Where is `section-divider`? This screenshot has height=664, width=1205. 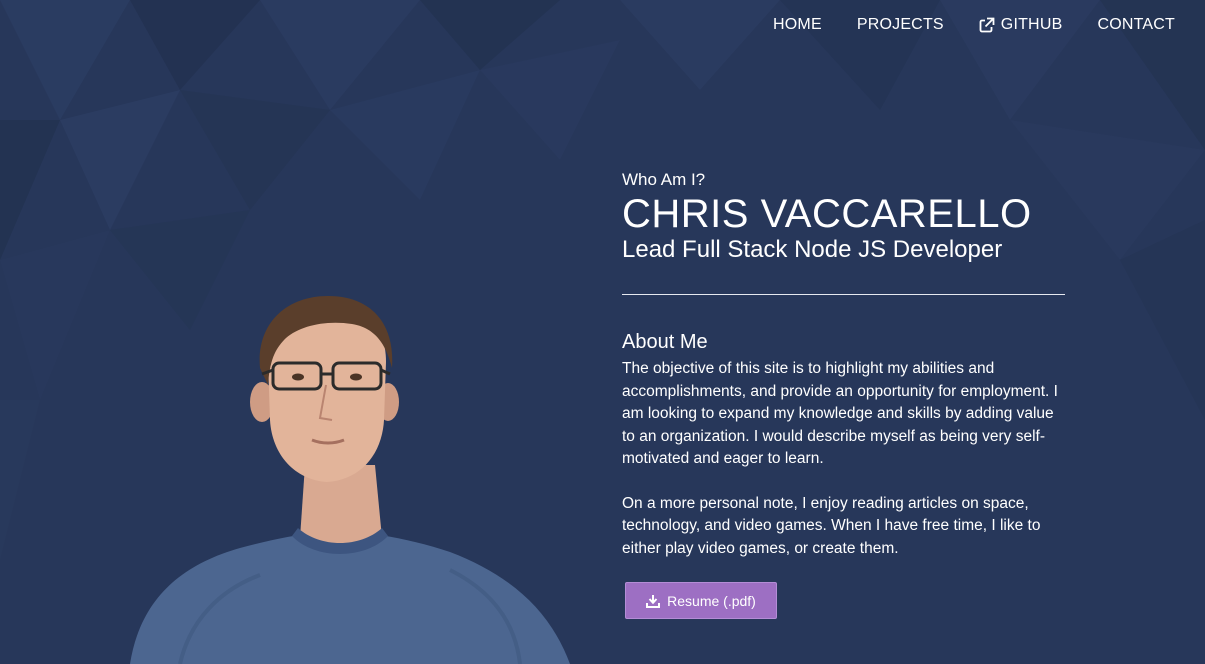 section-divider is located at coordinates (843, 294).